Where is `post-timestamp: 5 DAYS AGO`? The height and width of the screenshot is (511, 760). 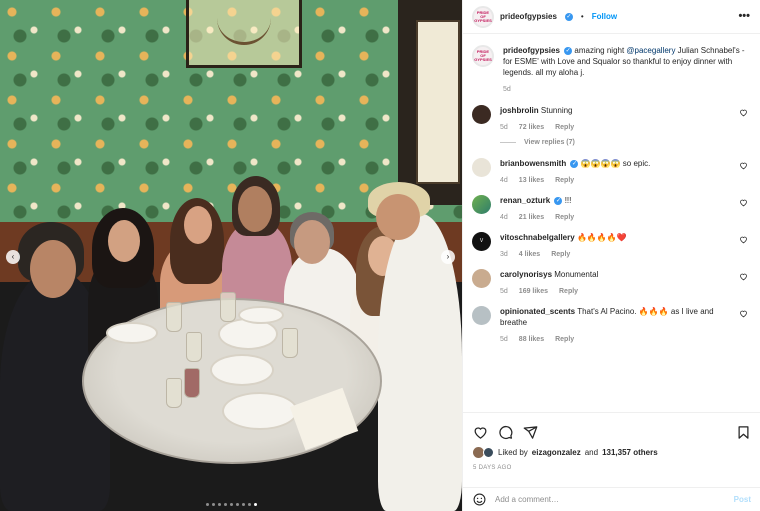 post-timestamp: 5 DAYS AGO is located at coordinates (492, 468).